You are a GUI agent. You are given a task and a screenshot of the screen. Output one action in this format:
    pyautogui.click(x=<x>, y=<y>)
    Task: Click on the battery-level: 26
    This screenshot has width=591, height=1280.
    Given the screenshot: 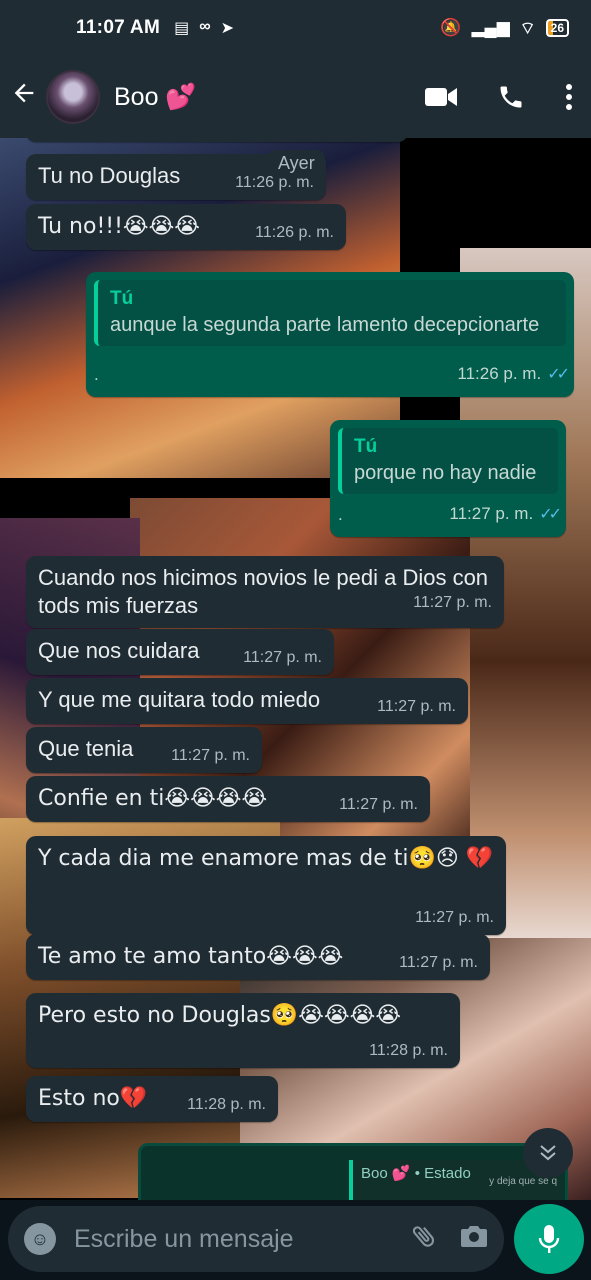 What is the action you would take?
    pyautogui.click(x=557, y=28)
    